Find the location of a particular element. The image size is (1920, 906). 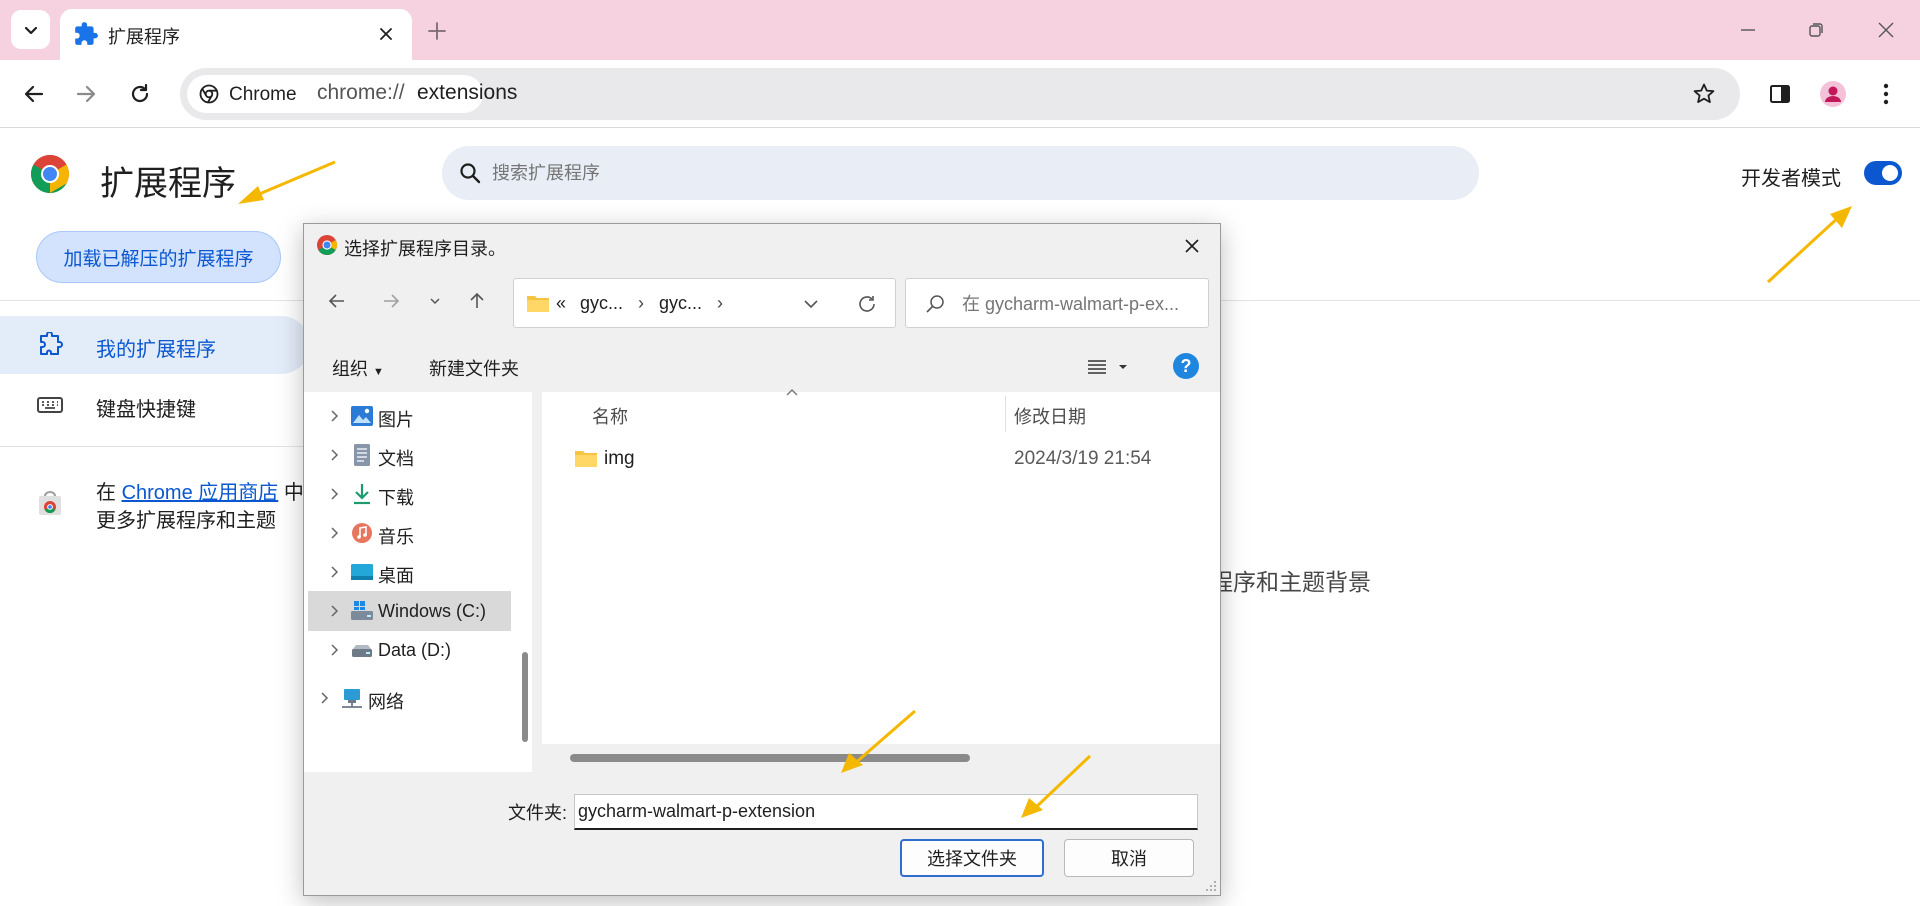

folder-name-input is located at coordinates (886, 812).